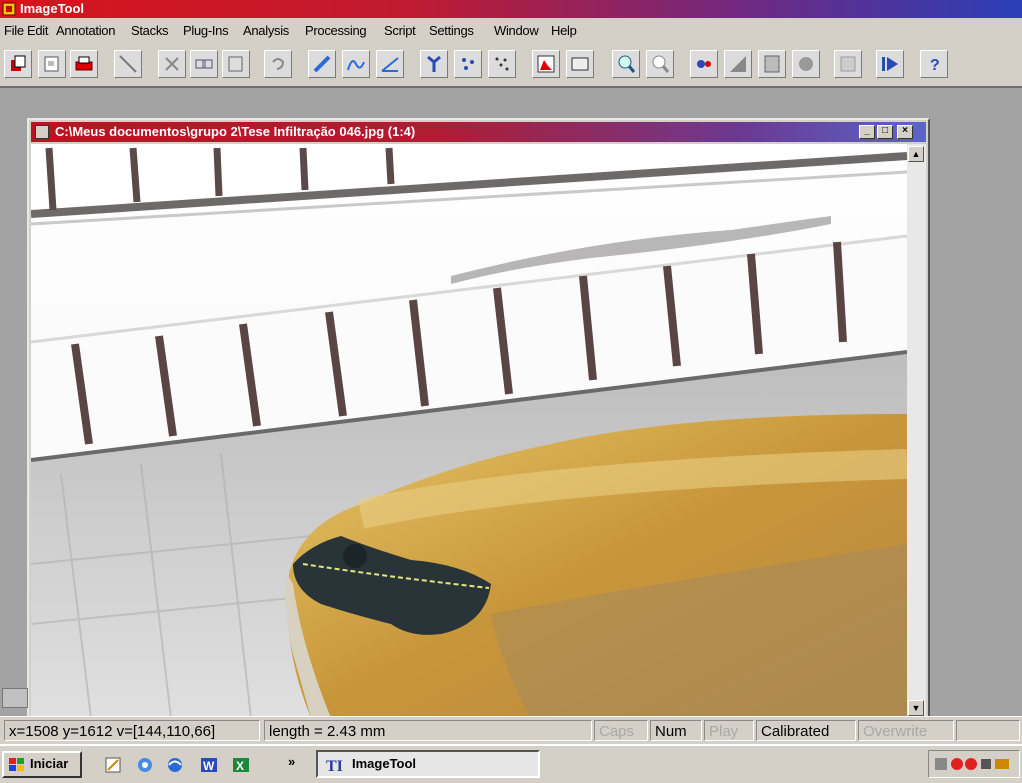 This screenshot has width=1022, height=783. I want to click on measurement-readout: length = 2.43 mm, so click(428, 730).